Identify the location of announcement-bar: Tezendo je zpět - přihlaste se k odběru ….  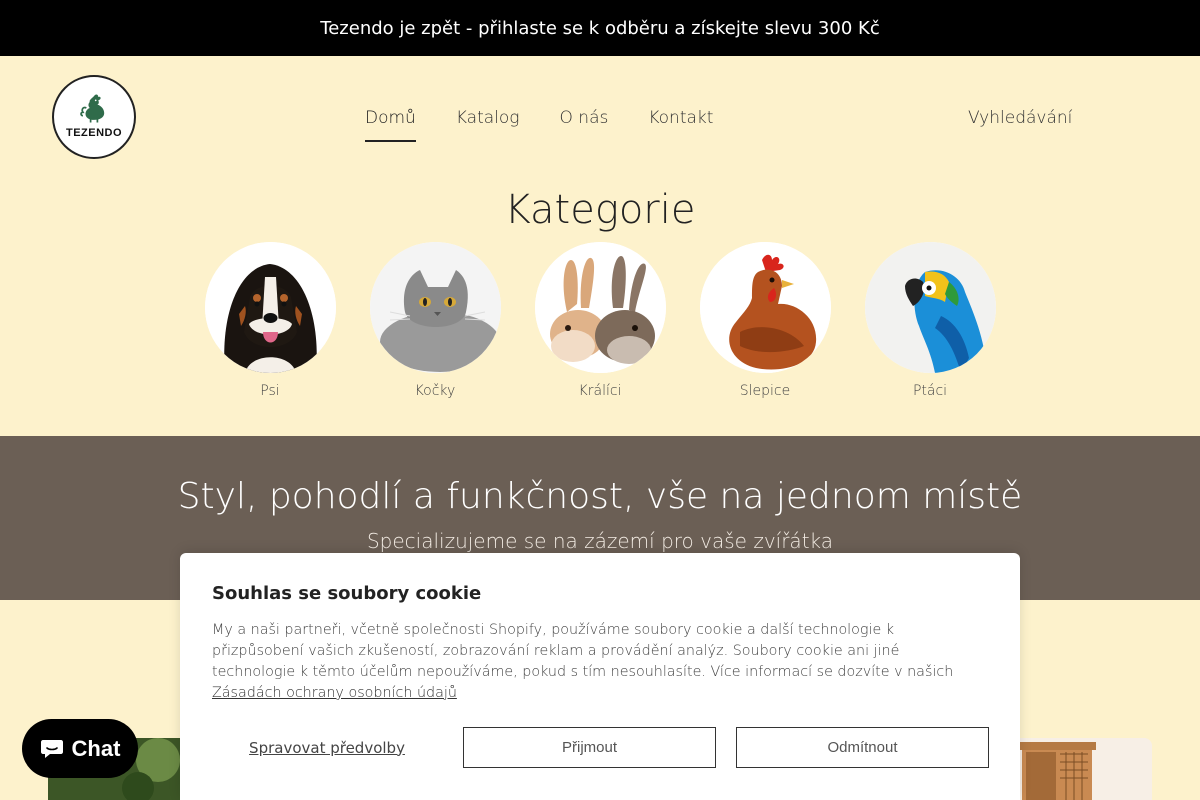
(600, 28).